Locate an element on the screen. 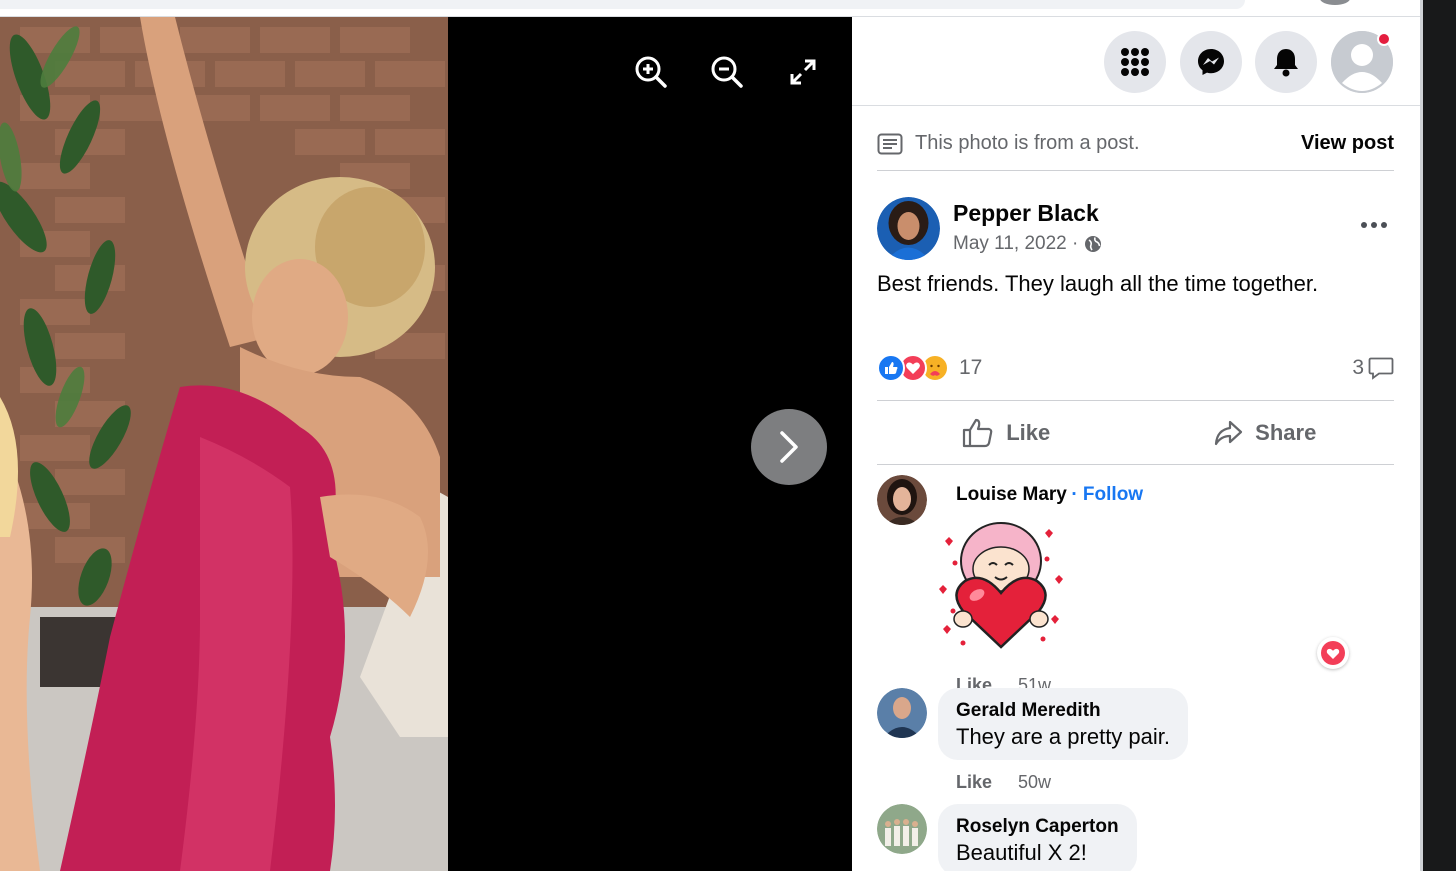 The width and height of the screenshot is (1456, 871). comment-like-button: Like is located at coordinates (974, 782).